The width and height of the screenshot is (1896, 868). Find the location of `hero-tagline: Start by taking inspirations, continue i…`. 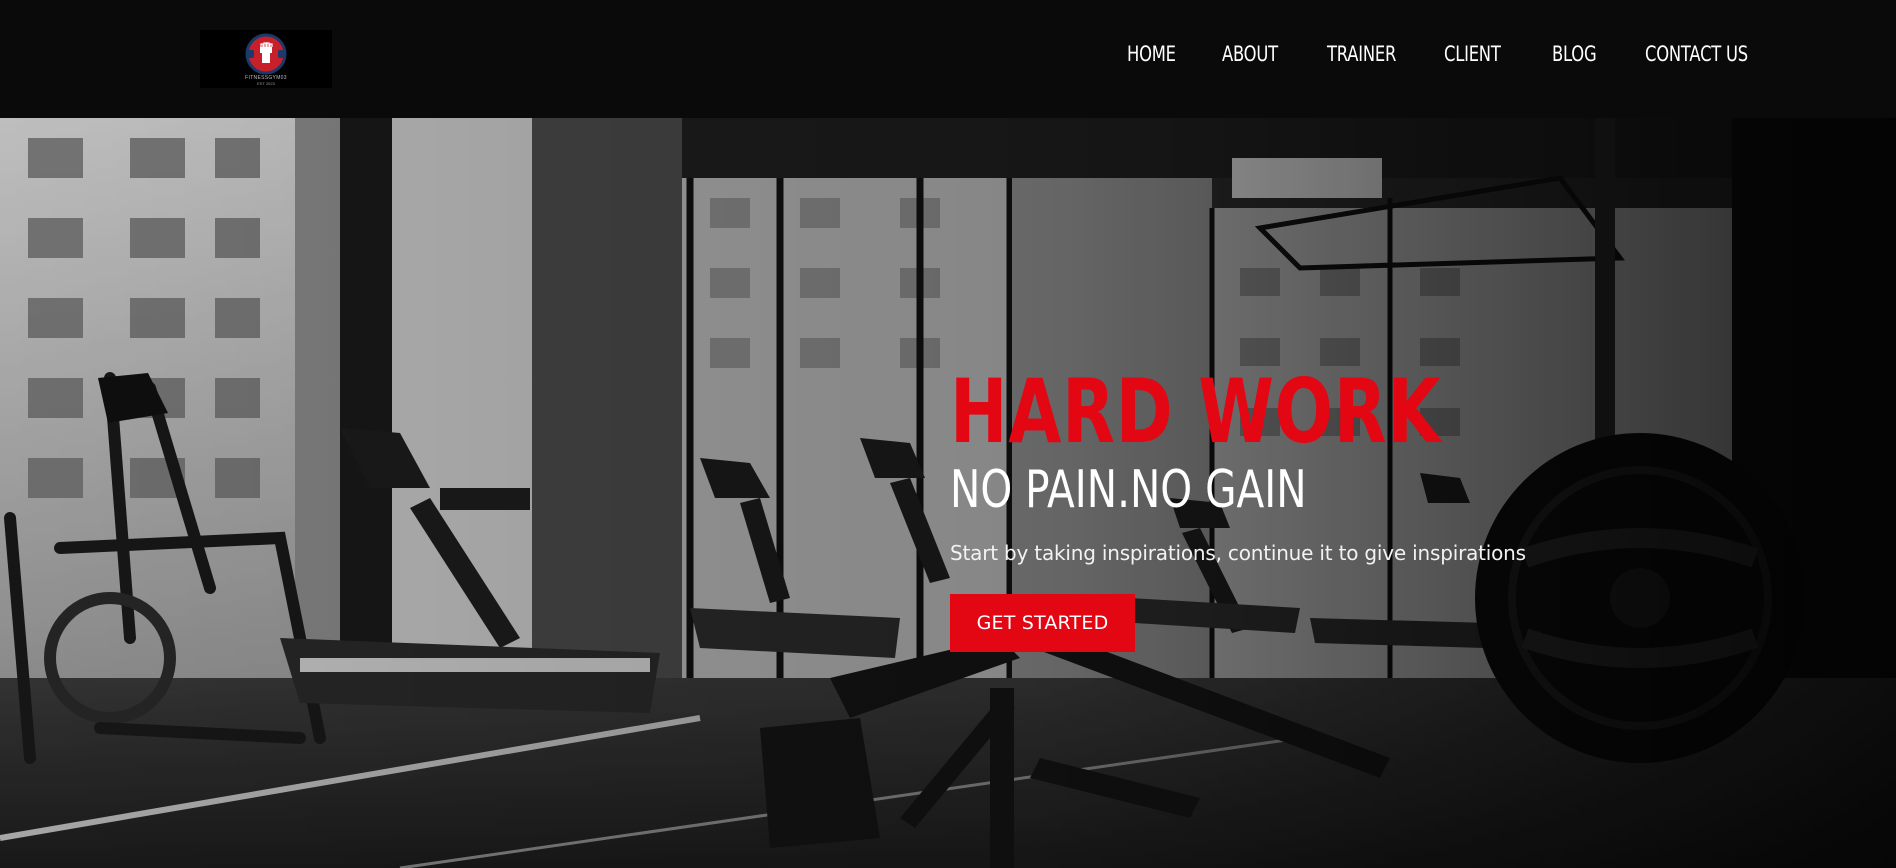

hero-tagline: Start by taking inspirations, continue i… is located at coordinates (1238, 553).